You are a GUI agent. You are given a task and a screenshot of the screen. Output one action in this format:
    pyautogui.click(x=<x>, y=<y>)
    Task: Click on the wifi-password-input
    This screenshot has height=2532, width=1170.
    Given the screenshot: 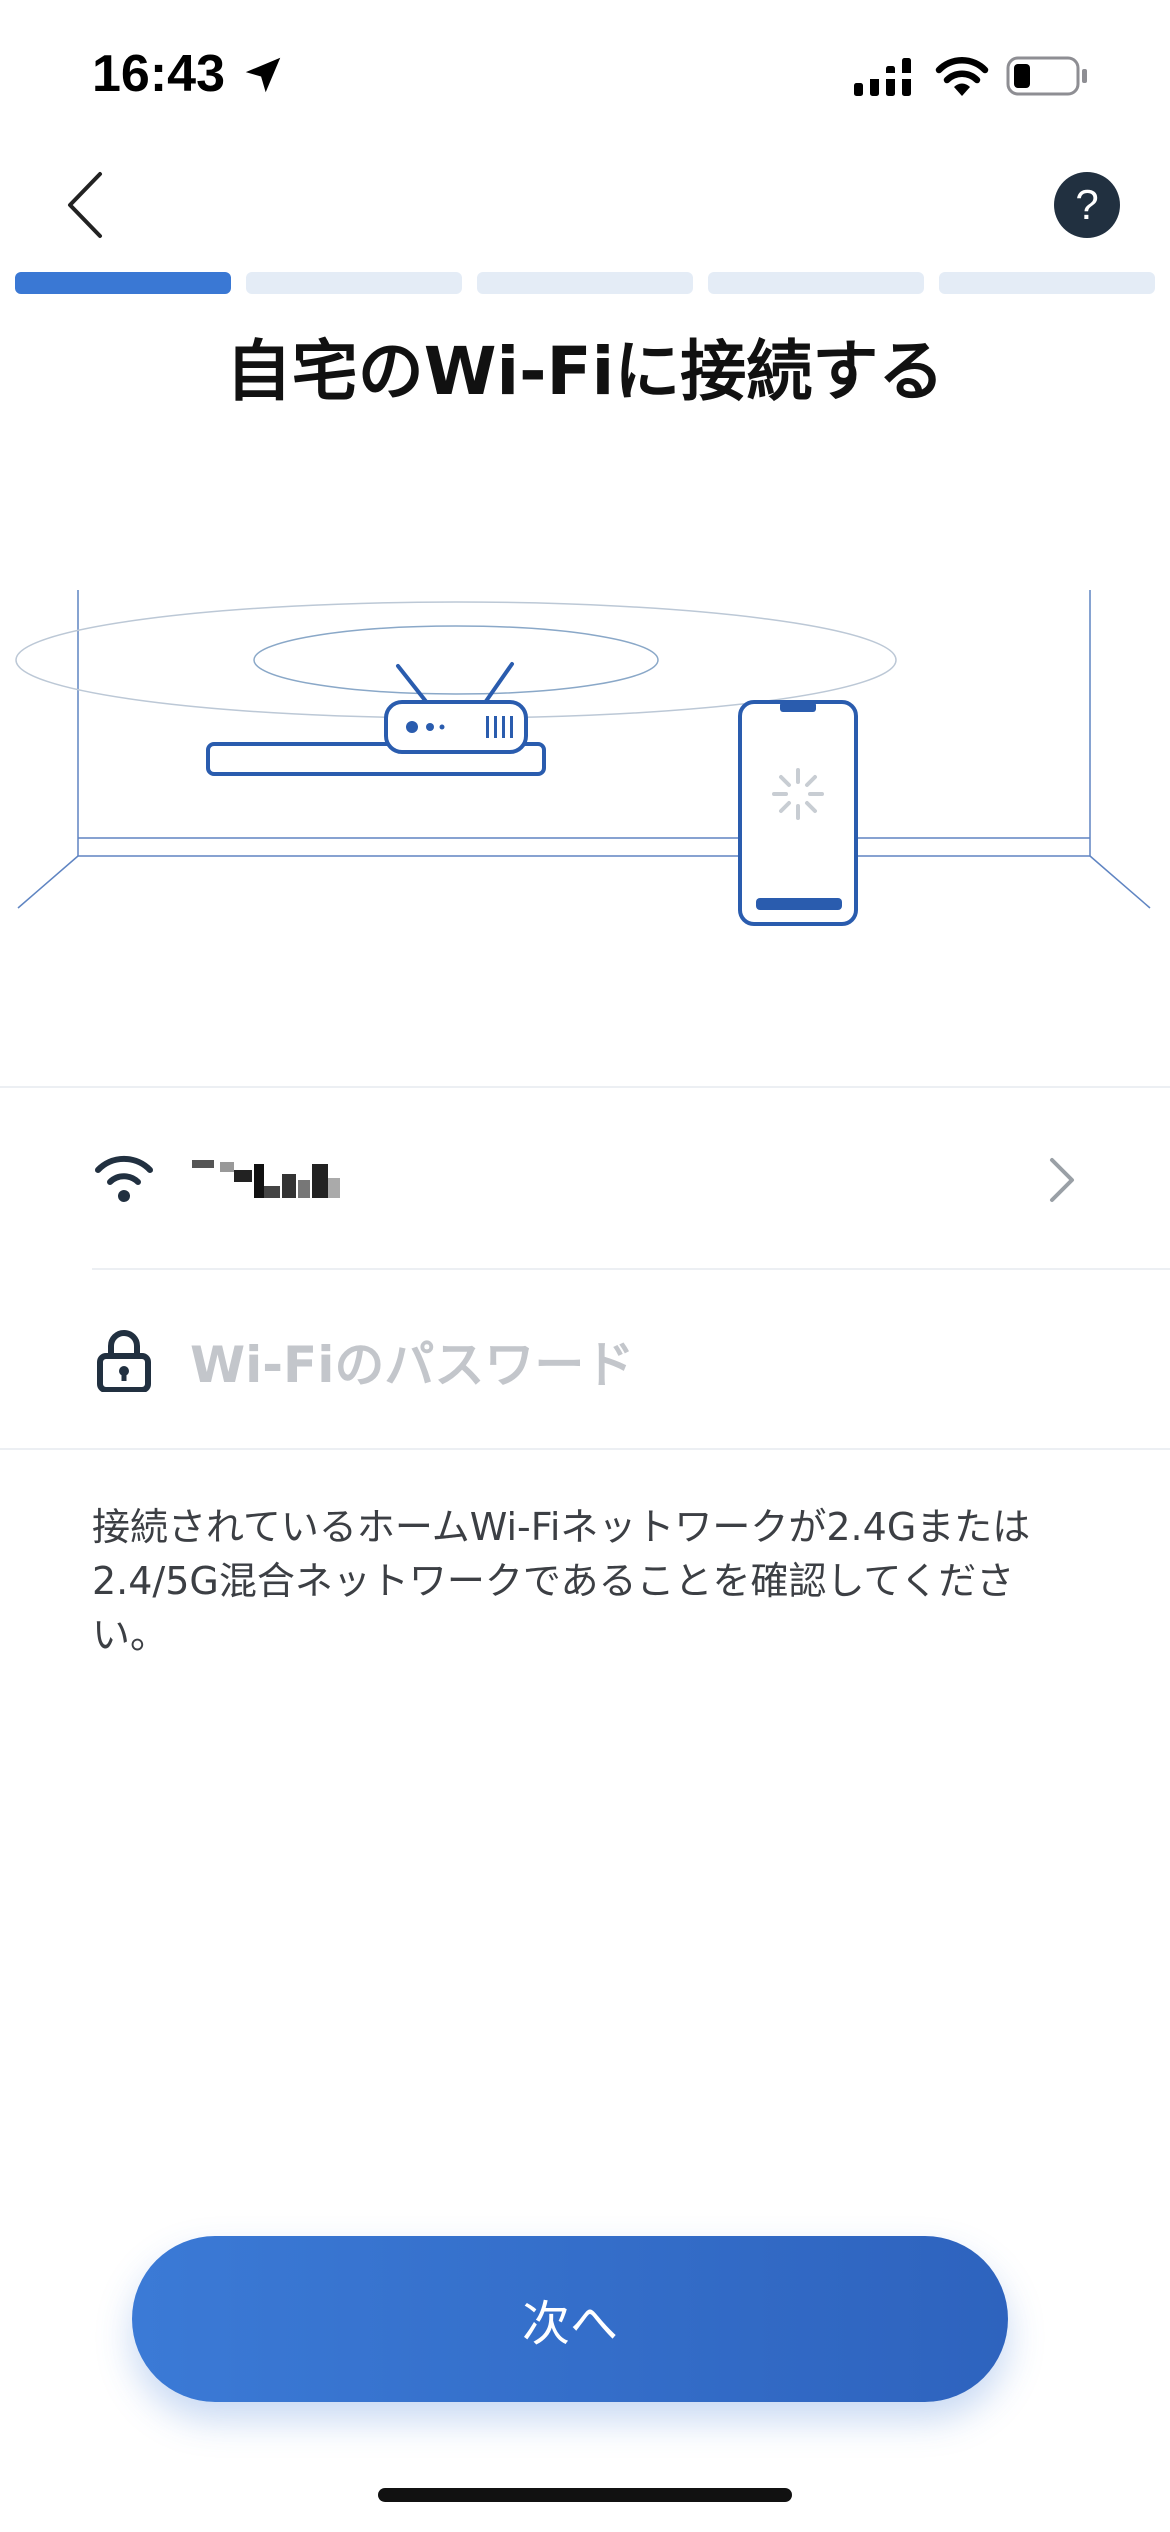 What is the action you would take?
    pyautogui.click(x=640, y=1365)
    